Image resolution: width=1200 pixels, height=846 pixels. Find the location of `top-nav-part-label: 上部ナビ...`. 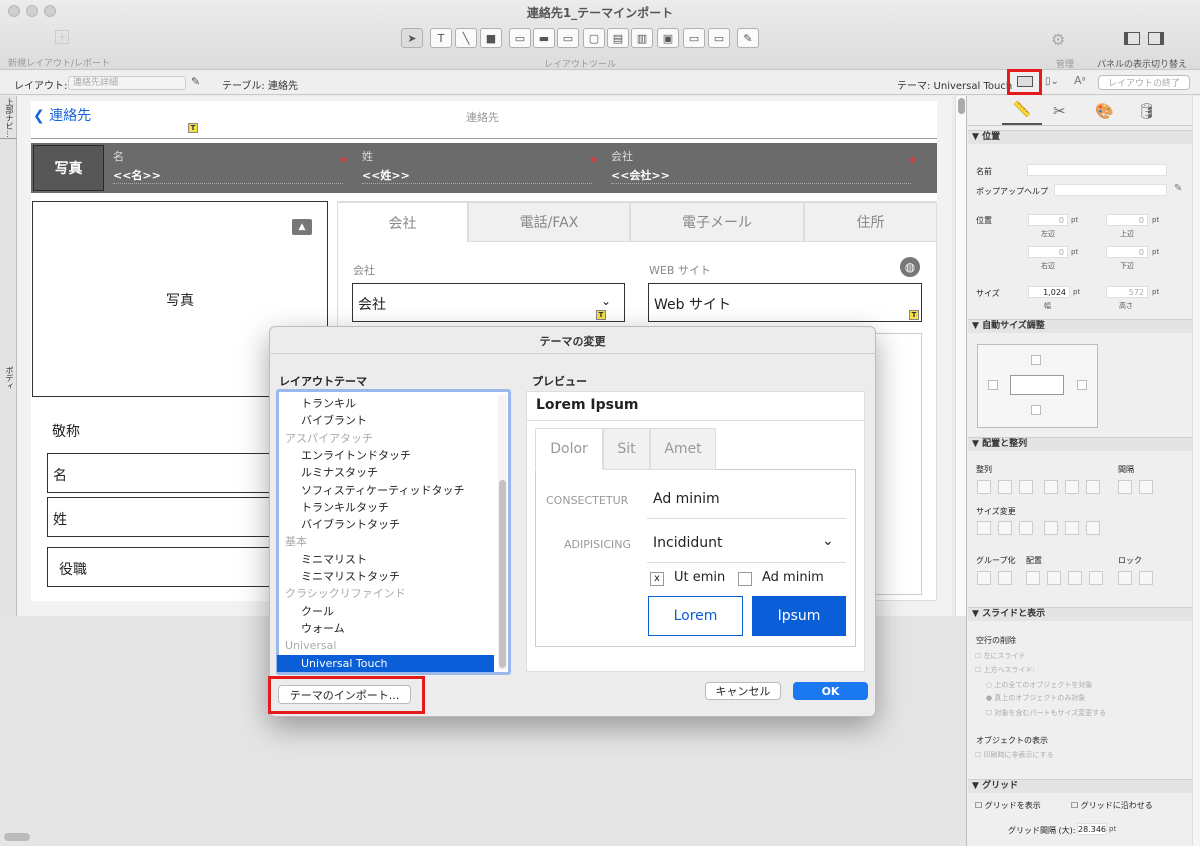

top-nav-part-label: 上部ナビ... is located at coordinates (9, 118).